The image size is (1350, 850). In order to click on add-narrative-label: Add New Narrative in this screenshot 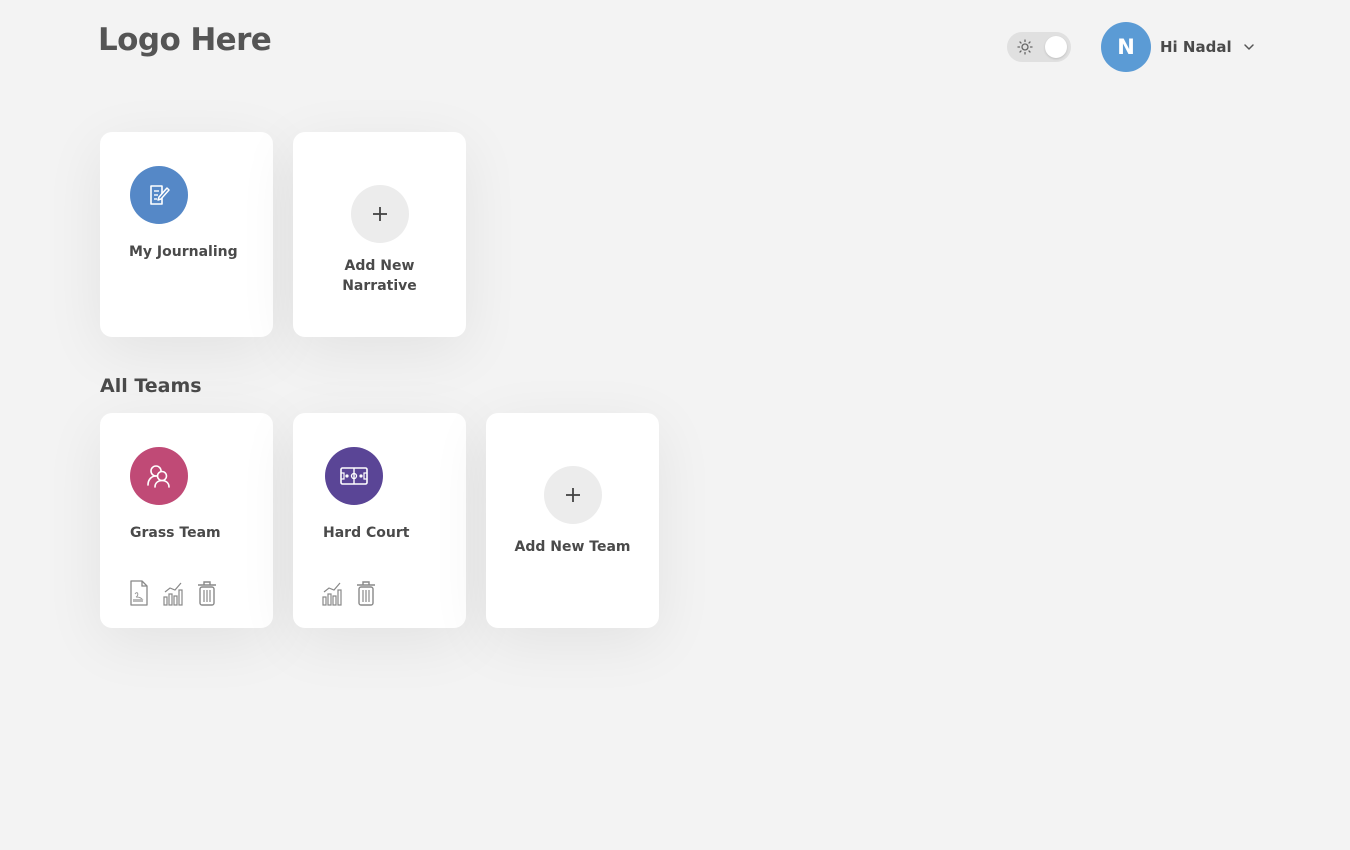, I will do `click(379, 276)`.